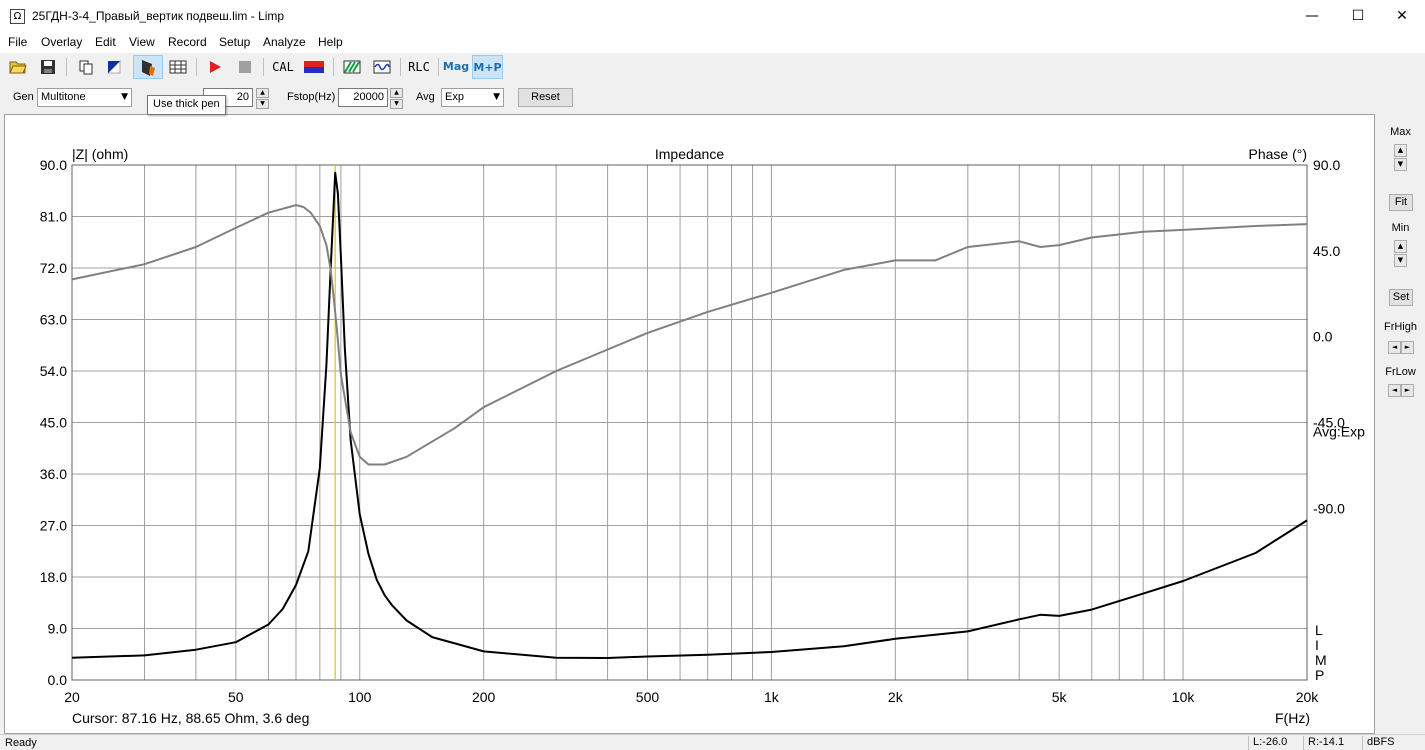 The image size is (1425, 750). What do you see at coordinates (545, 97) in the screenshot?
I see `reset-button: Reset` at bounding box center [545, 97].